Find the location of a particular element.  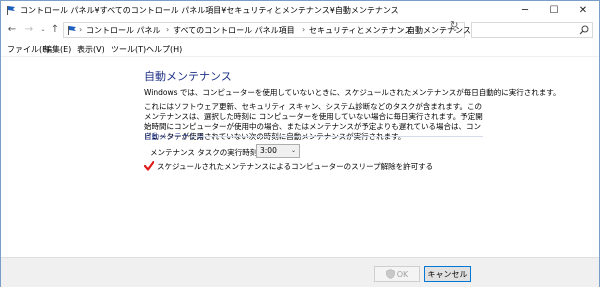

ok-button: OK is located at coordinates (397, 274).